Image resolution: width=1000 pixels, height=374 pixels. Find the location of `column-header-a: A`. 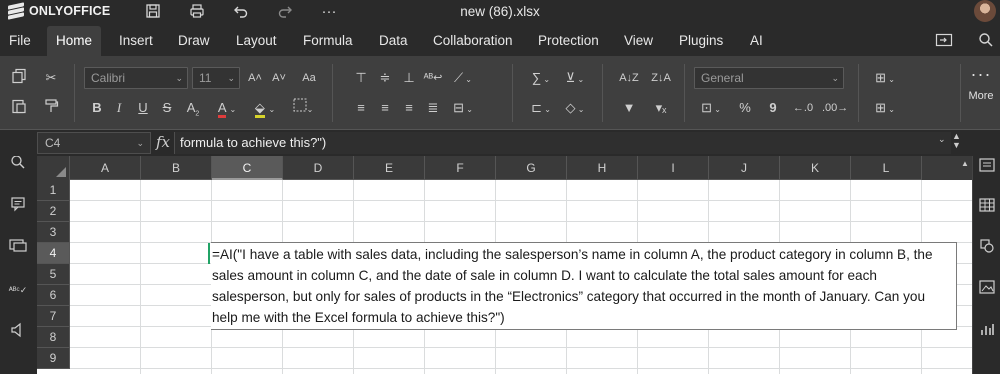

column-header-a: A is located at coordinates (105, 168).